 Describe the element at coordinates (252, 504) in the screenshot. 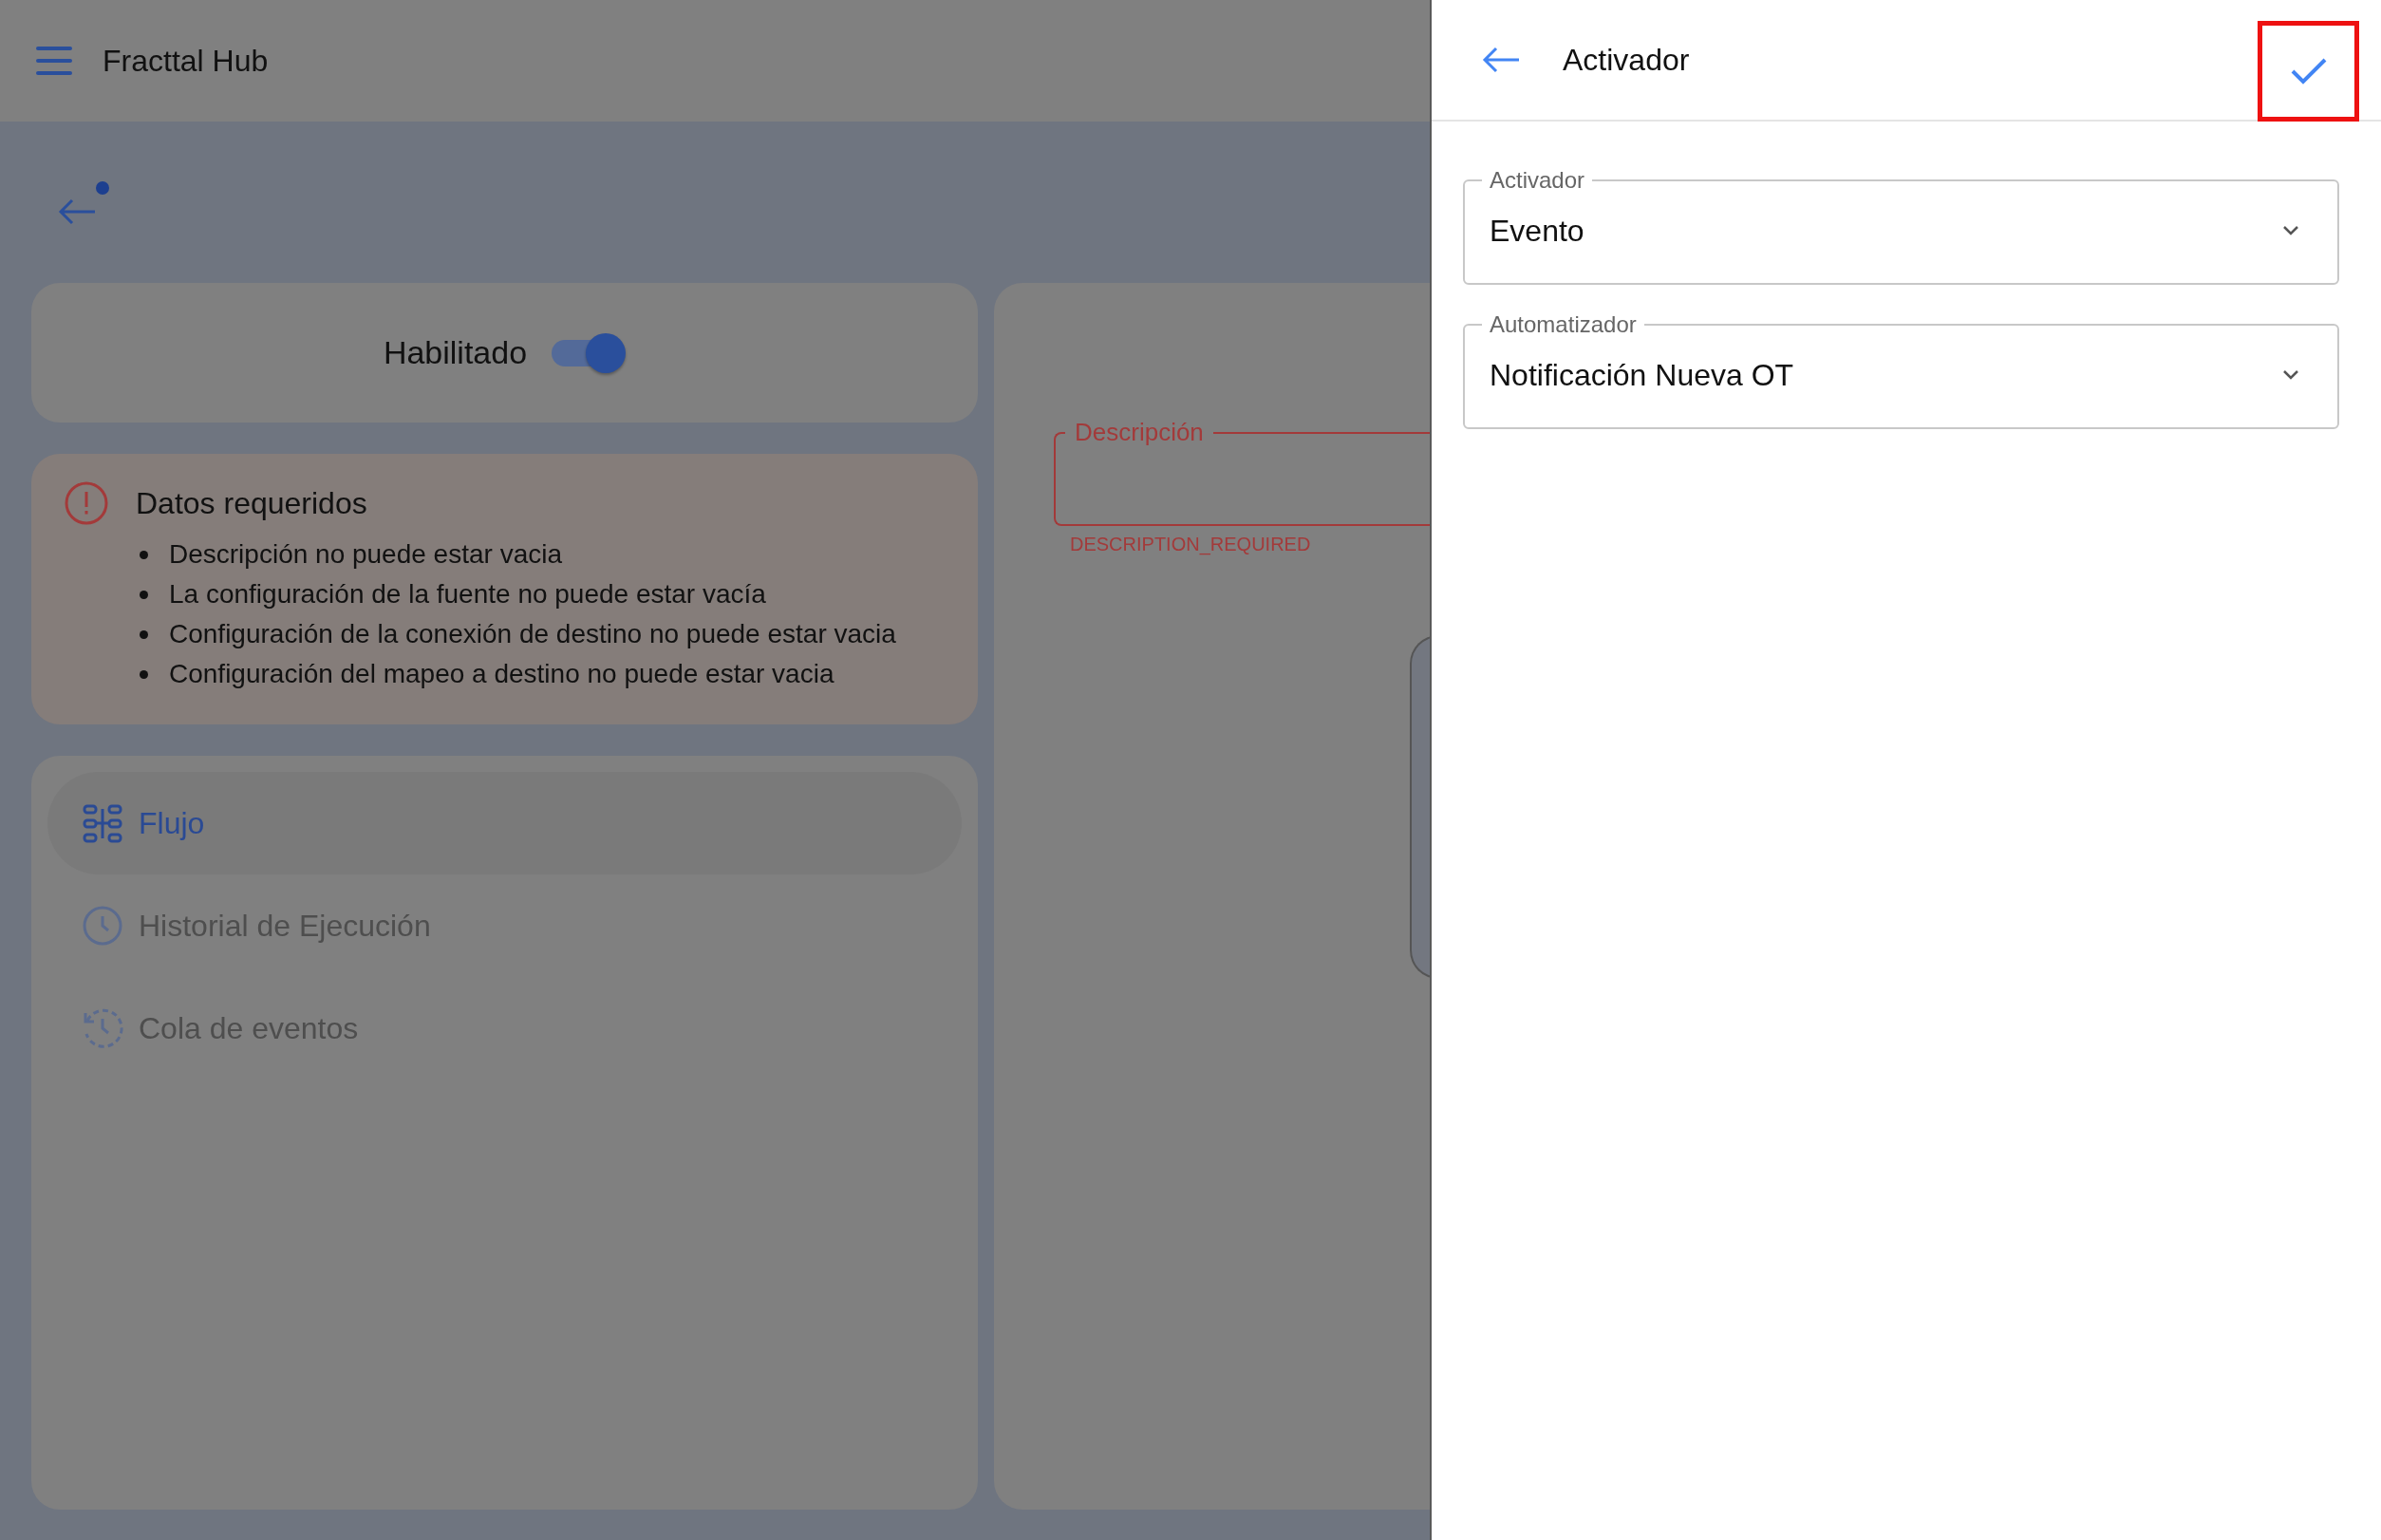

I see `error-title: Datos requeridos` at that location.